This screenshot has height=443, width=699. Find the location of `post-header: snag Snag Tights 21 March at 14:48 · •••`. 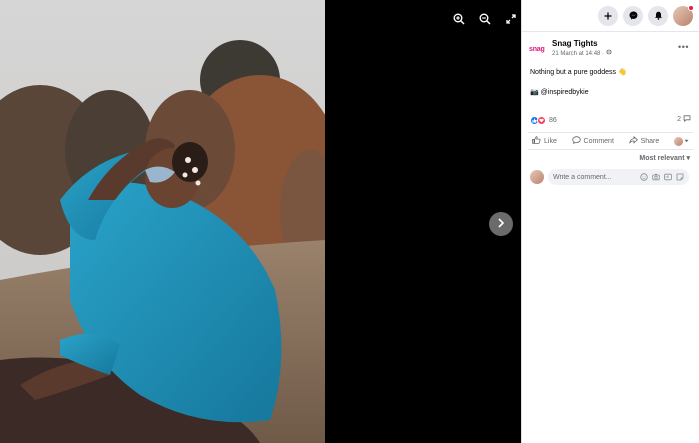

post-header: snag Snag Tights 21 March at 14:48 · ••• is located at coordinates (610, 51).